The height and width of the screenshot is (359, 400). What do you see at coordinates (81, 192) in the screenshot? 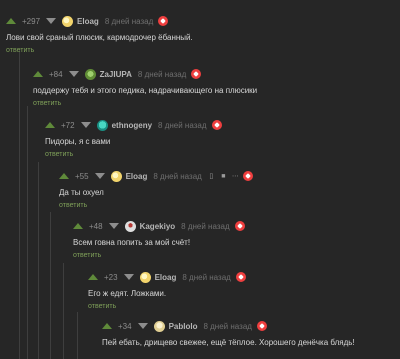
I see `comment-text: Да ты охуел` at bounding box center [81, 192].